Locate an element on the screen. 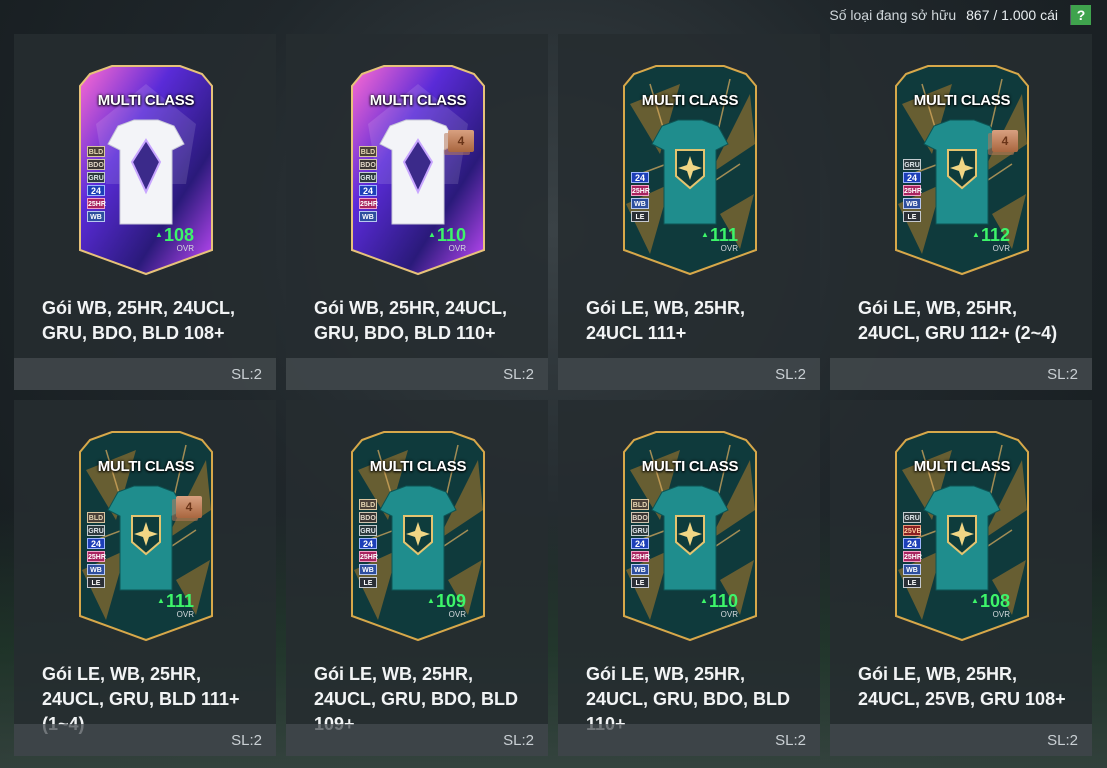 The width and height of the screenshot is (1107, 768). season-badge: 25VB is located at coordinates (912, 530).